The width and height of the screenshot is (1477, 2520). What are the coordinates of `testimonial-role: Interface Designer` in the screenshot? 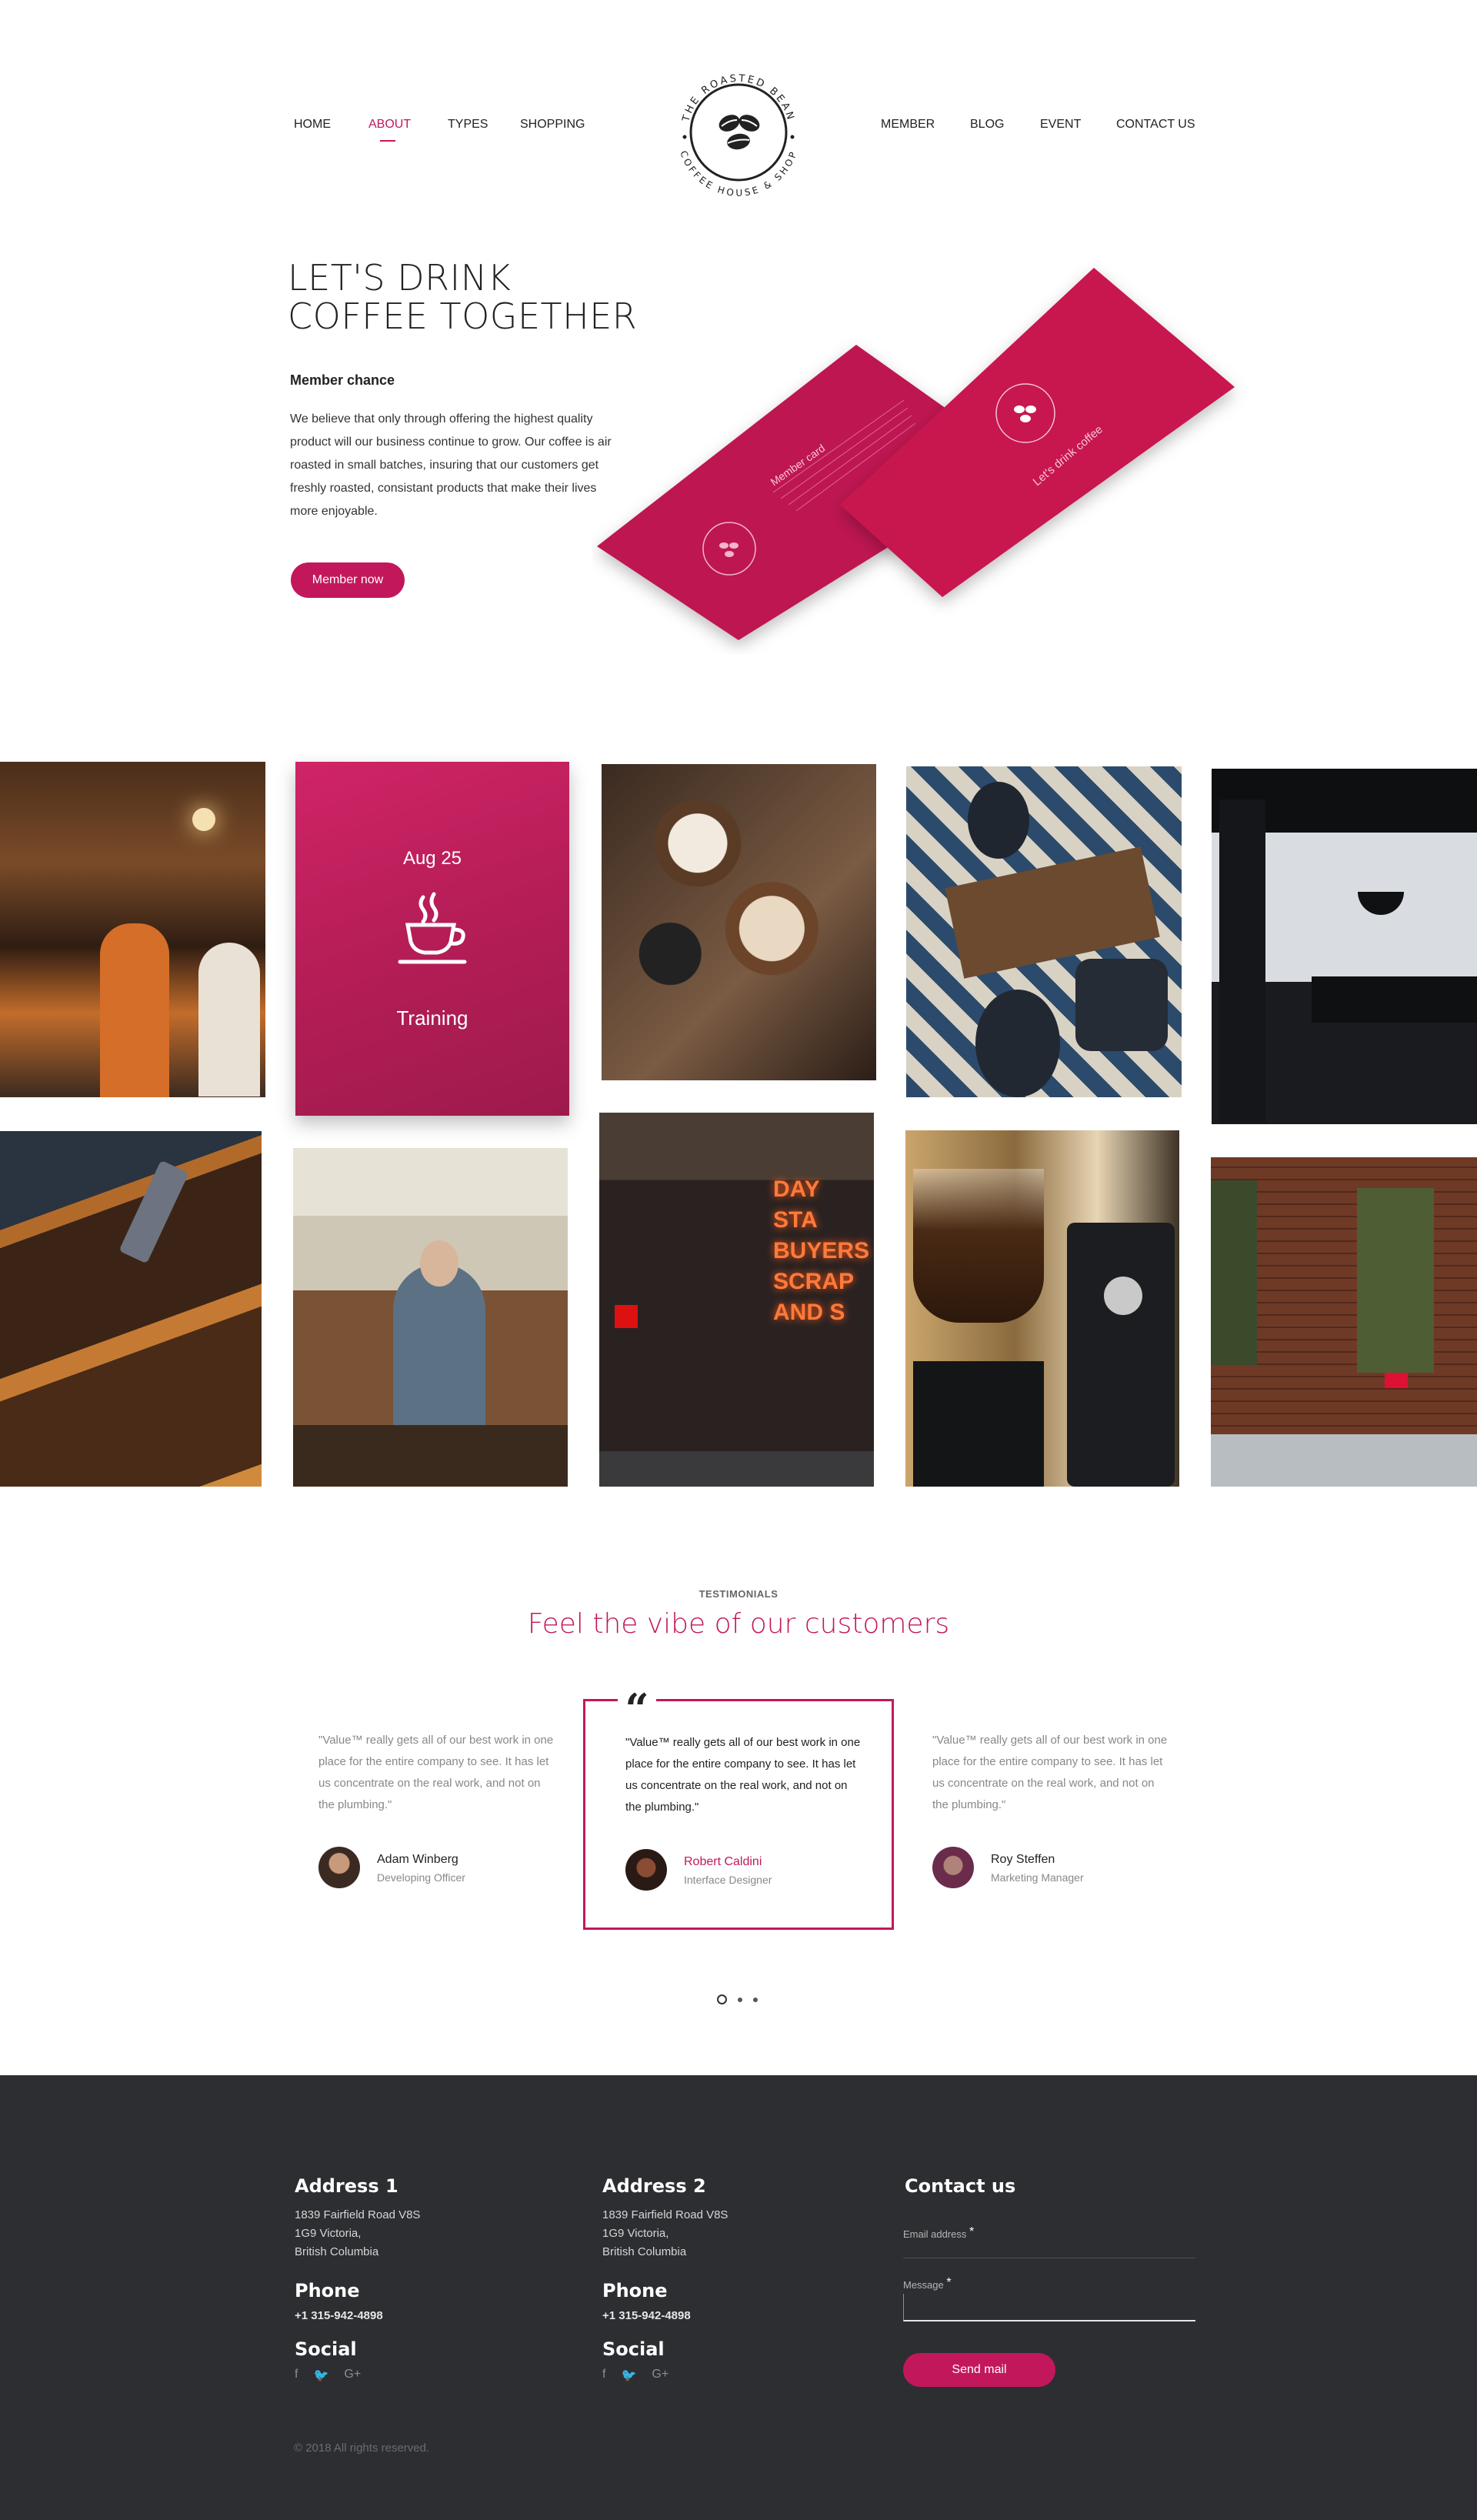 It's located at (728, 1880).